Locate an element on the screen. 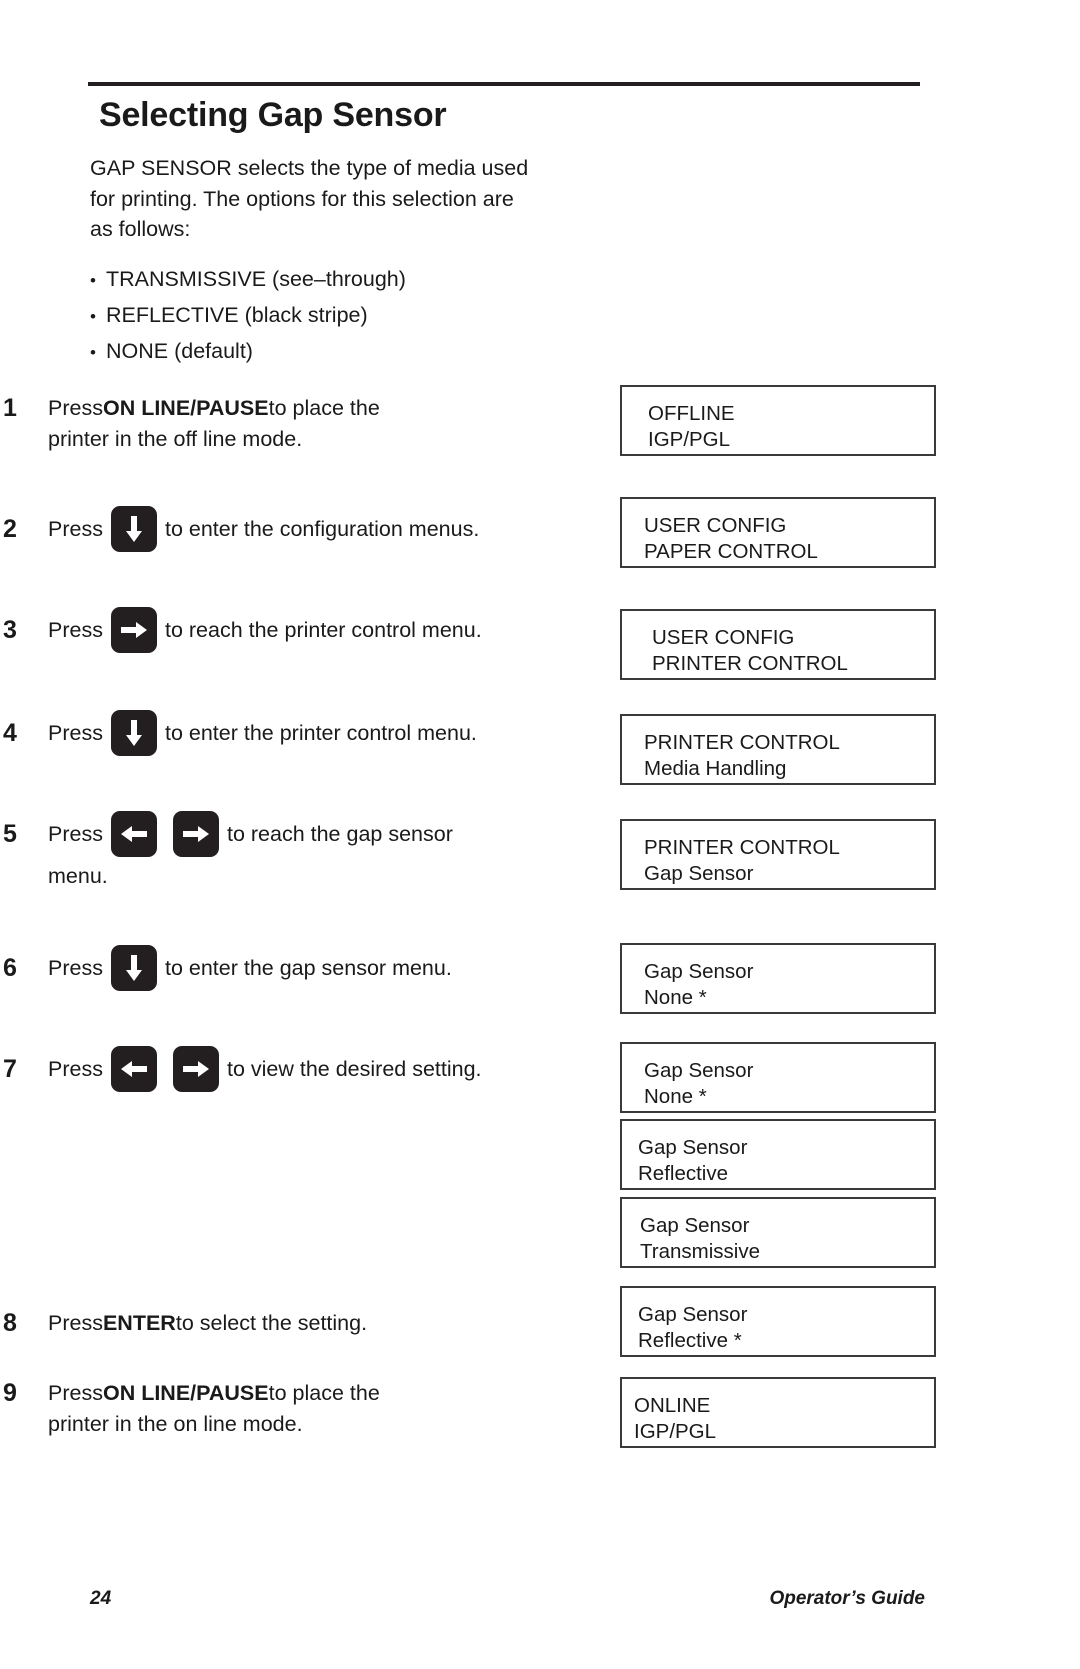 The image size is (1080, 1669). lcd-display-gap-sensor-none-2: Gap Sensor None * is located at coordinates (778, 1077).